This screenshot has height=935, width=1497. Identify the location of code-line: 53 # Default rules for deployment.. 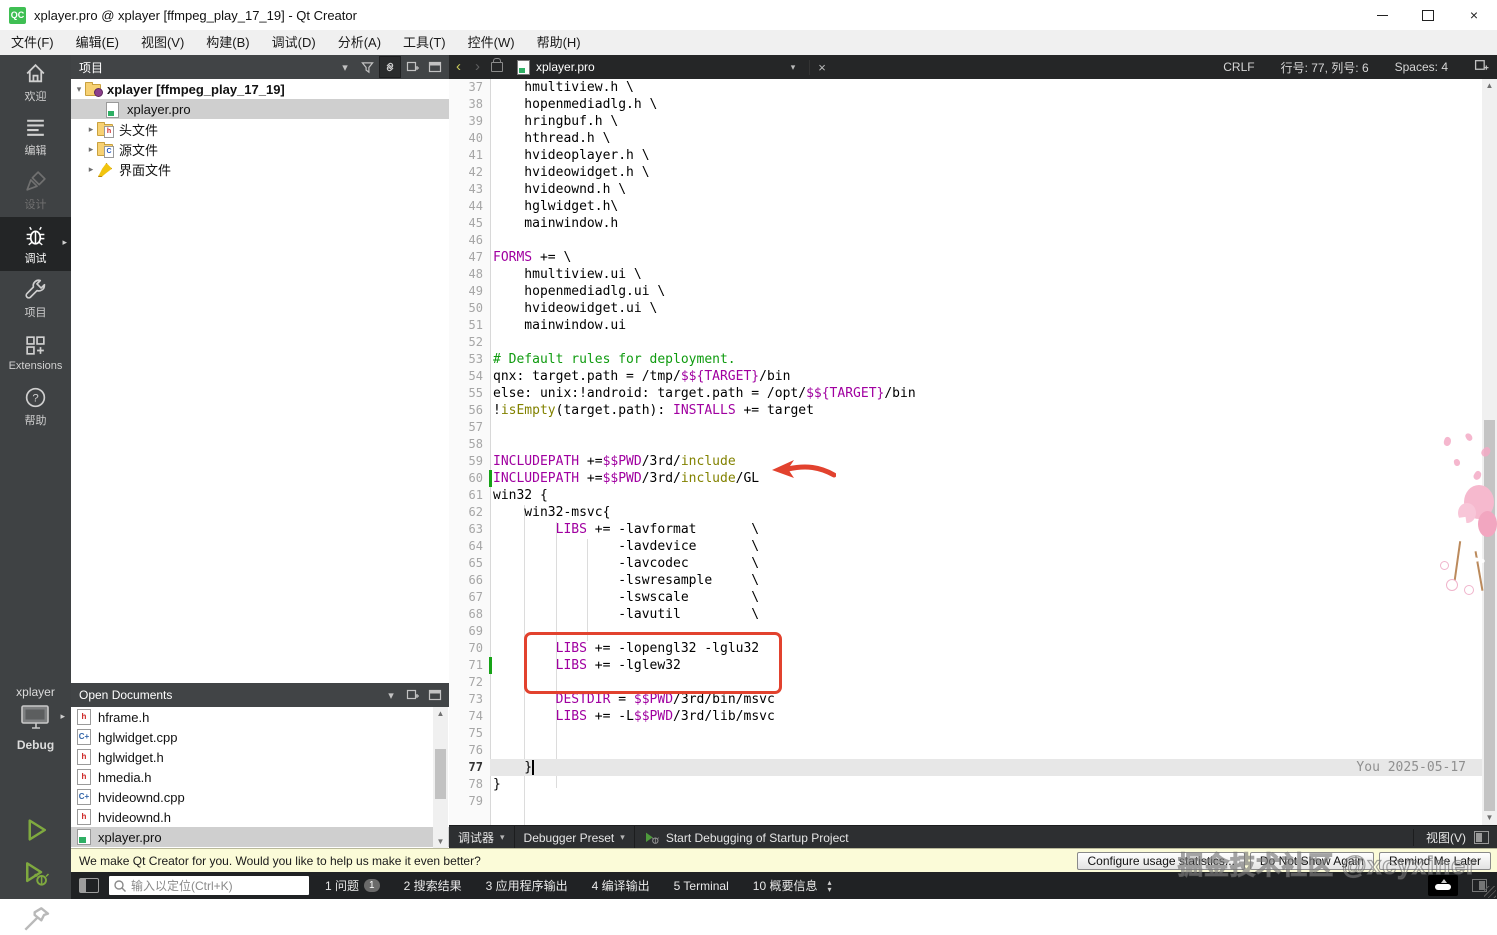
(965, 359).